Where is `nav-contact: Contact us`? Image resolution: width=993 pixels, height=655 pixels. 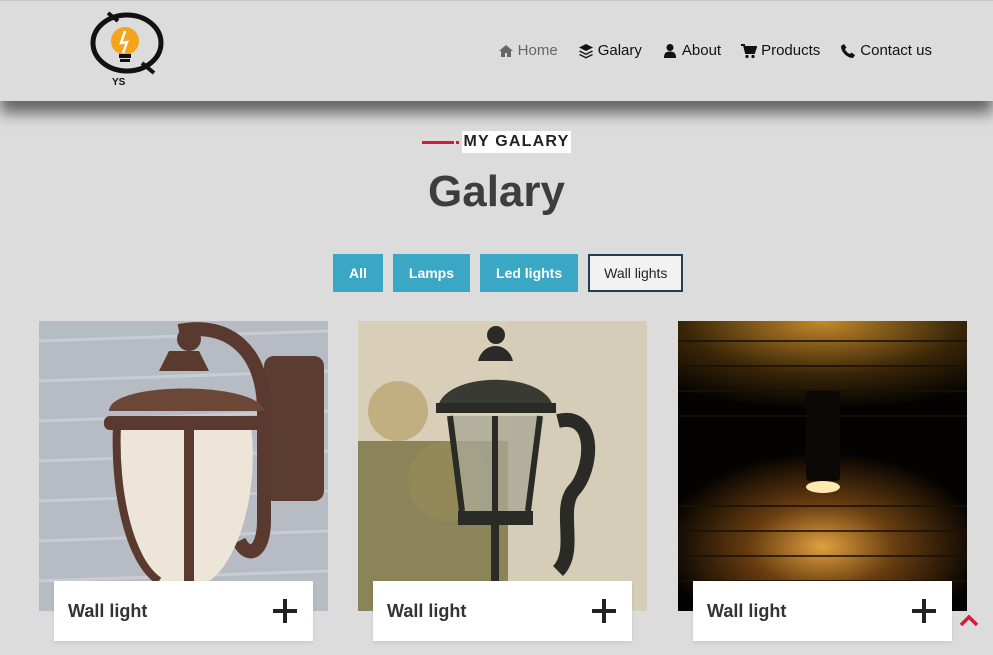 nav-contact: Contact us is located at coordinates (886, 50).